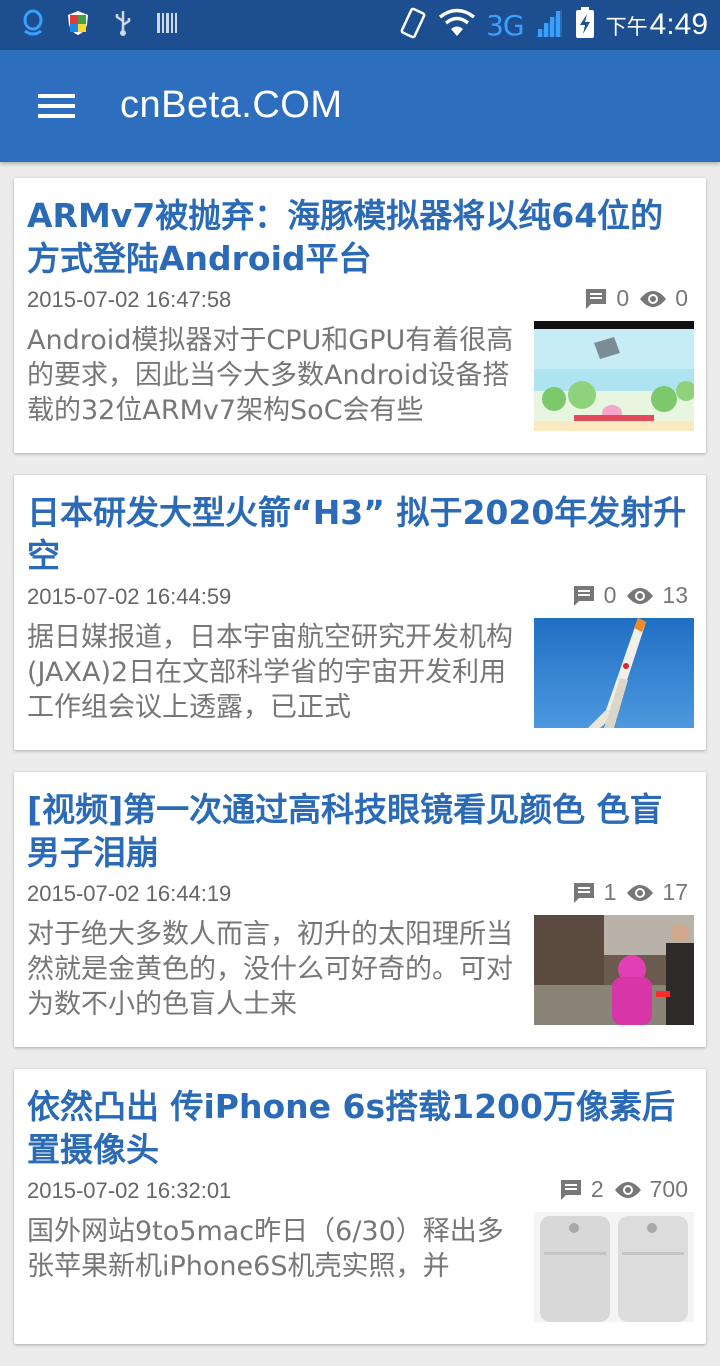  Describe the element at coordinates (361, 1128) in the screenshot. I see `article-title: 依然凸出 传iPhone 6s搭载1200万像素后置摄像头` at that location.